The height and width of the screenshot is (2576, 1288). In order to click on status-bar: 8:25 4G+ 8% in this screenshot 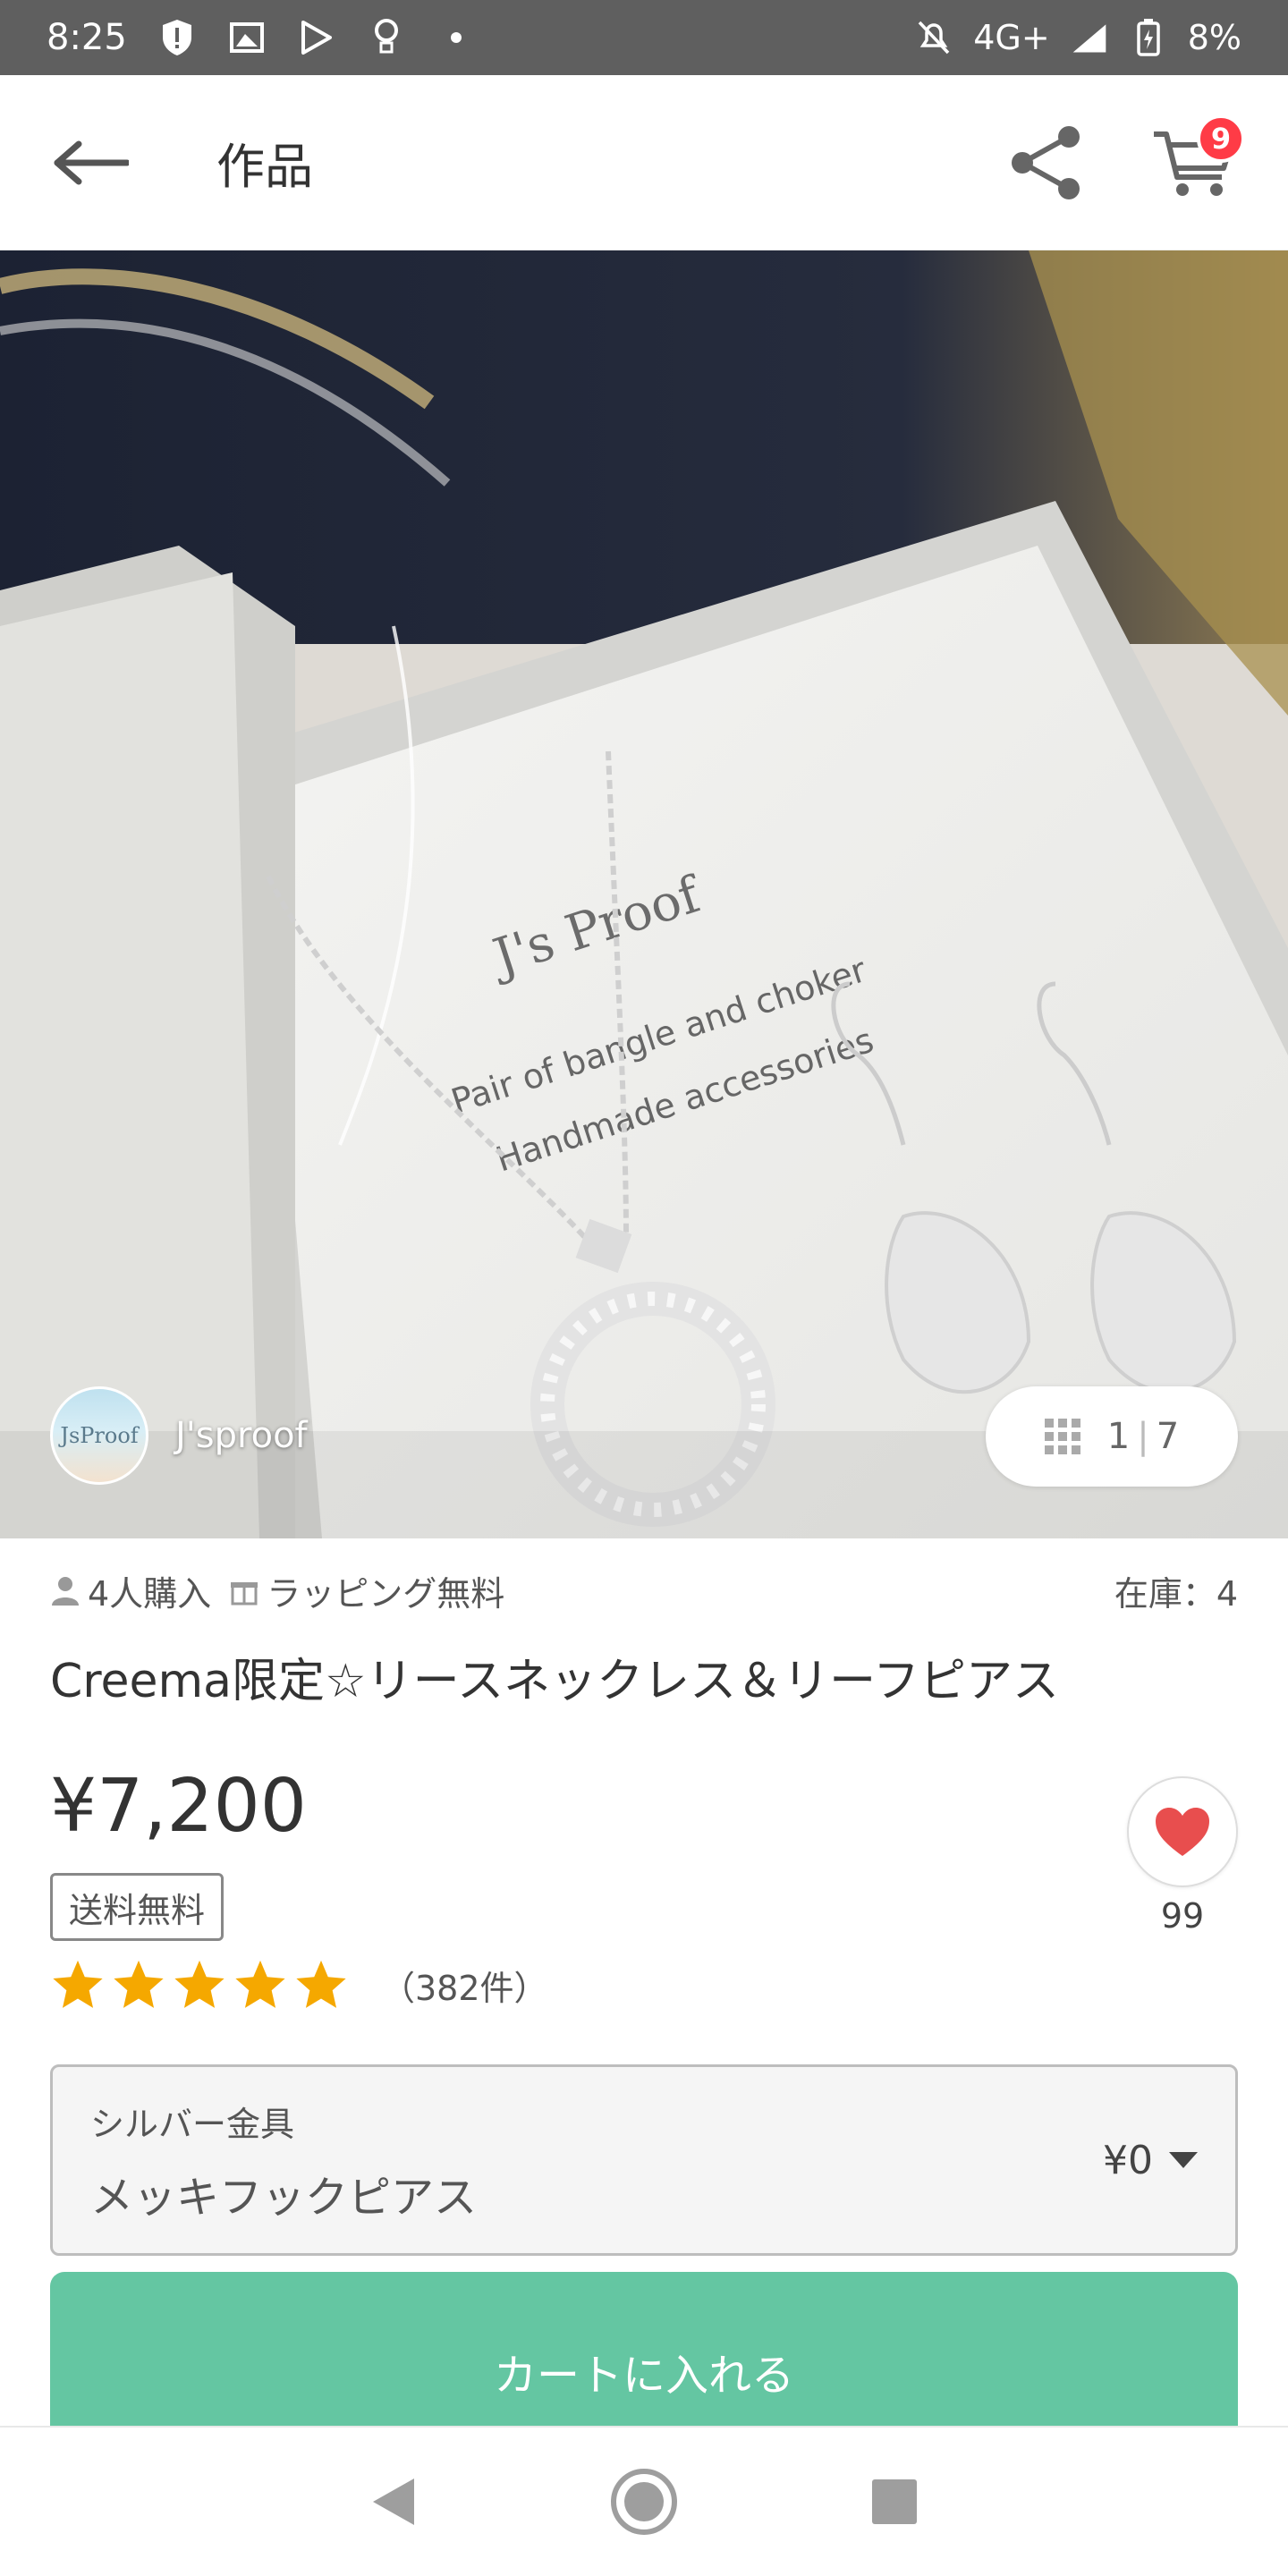, I will do `click(644, 37)`.